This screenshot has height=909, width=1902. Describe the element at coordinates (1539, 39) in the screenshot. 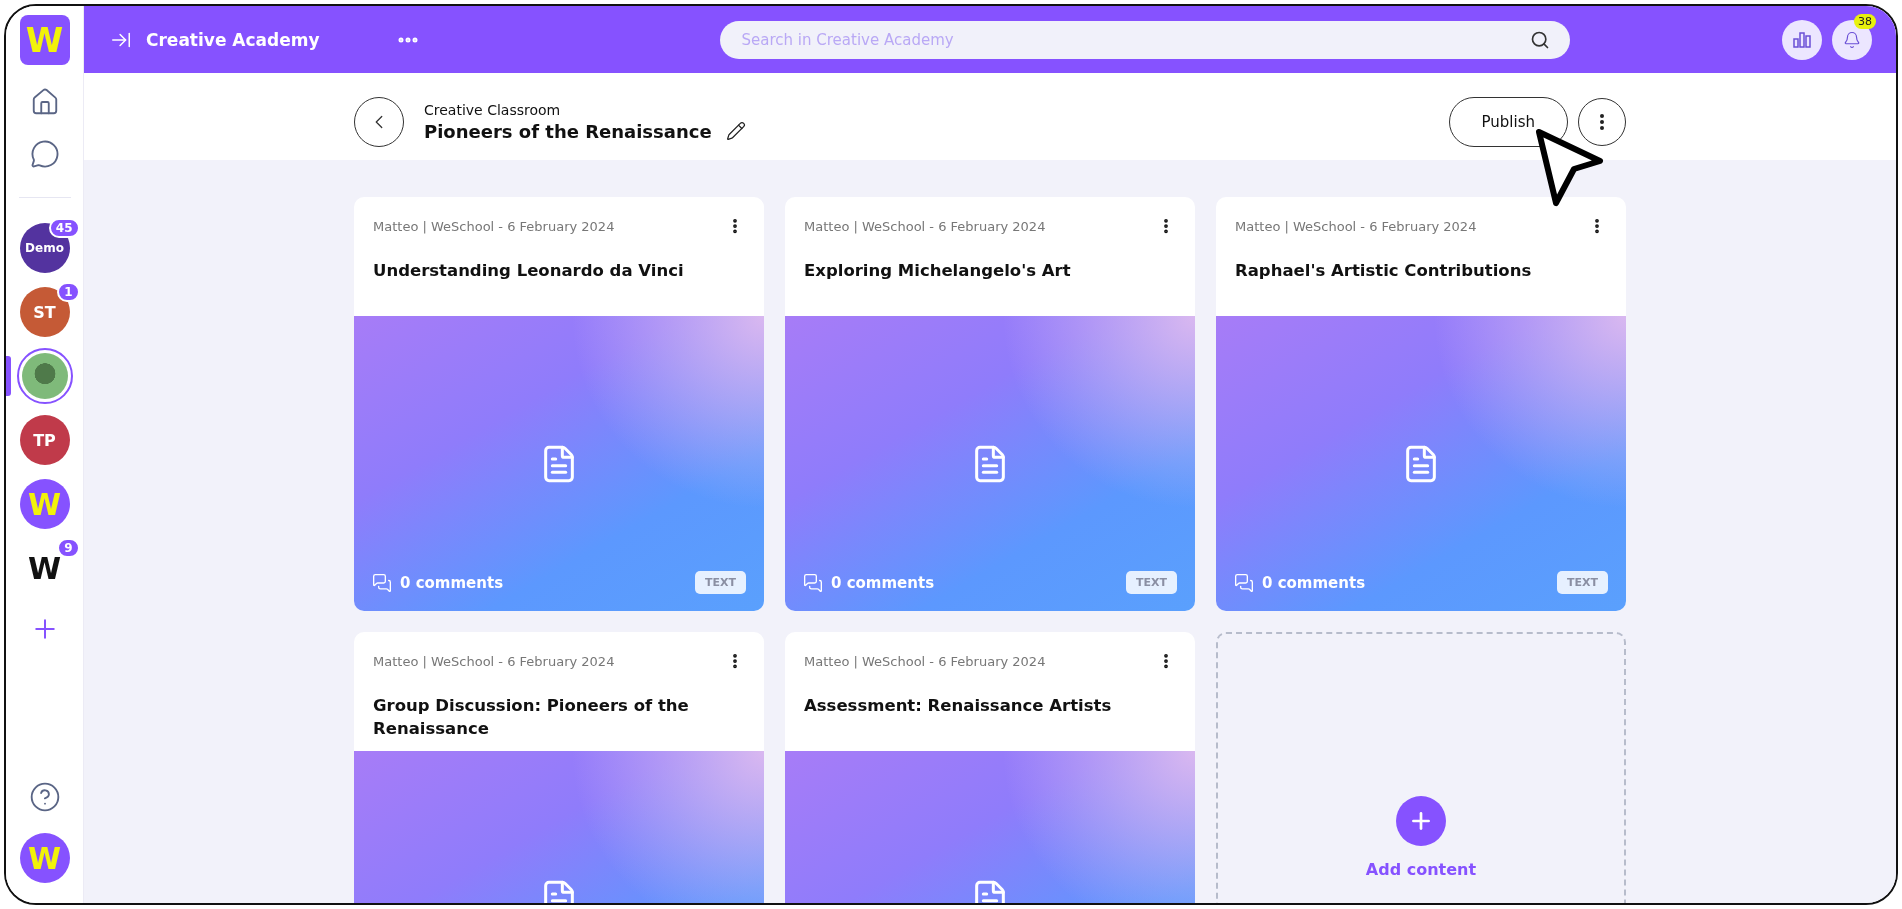

I see `search-icon` at that location.